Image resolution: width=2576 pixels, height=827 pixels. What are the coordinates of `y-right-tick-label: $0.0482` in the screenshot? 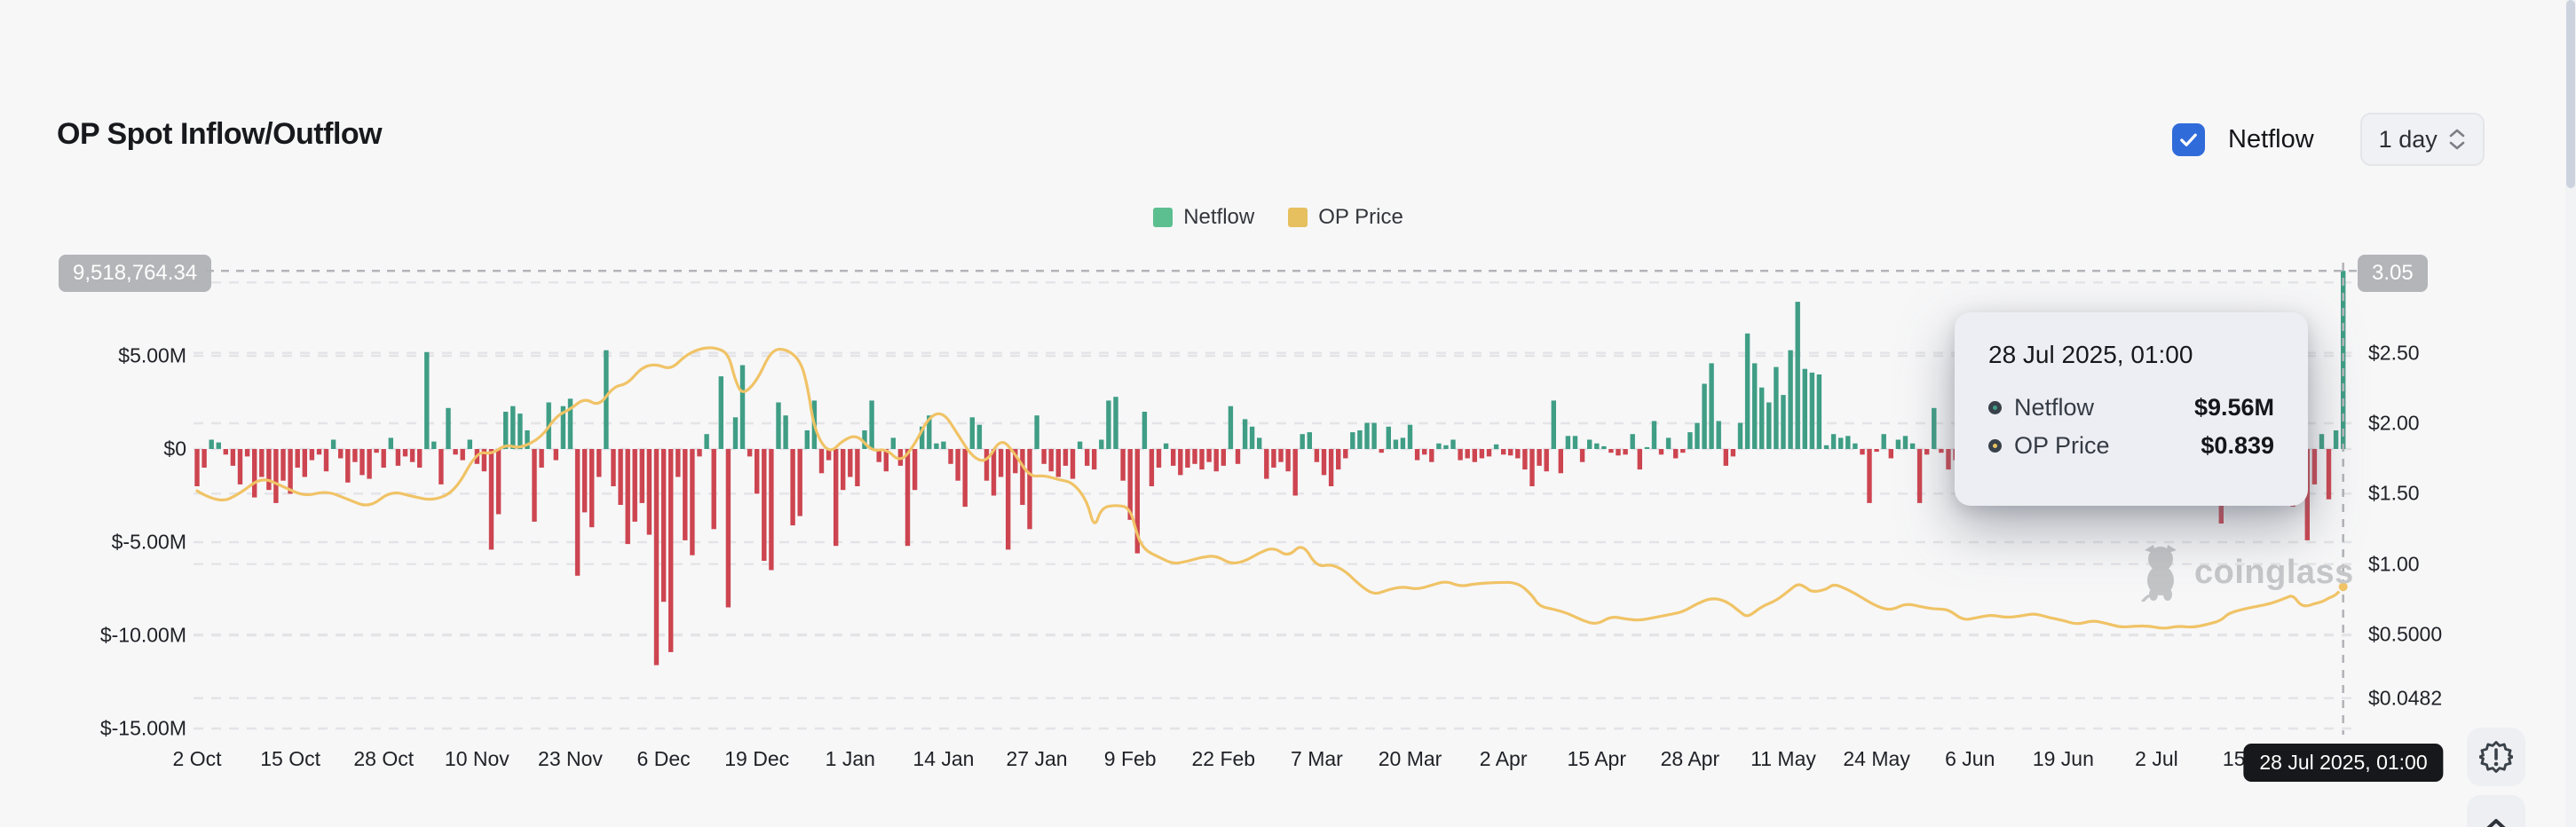 It's located at (2405, 698).